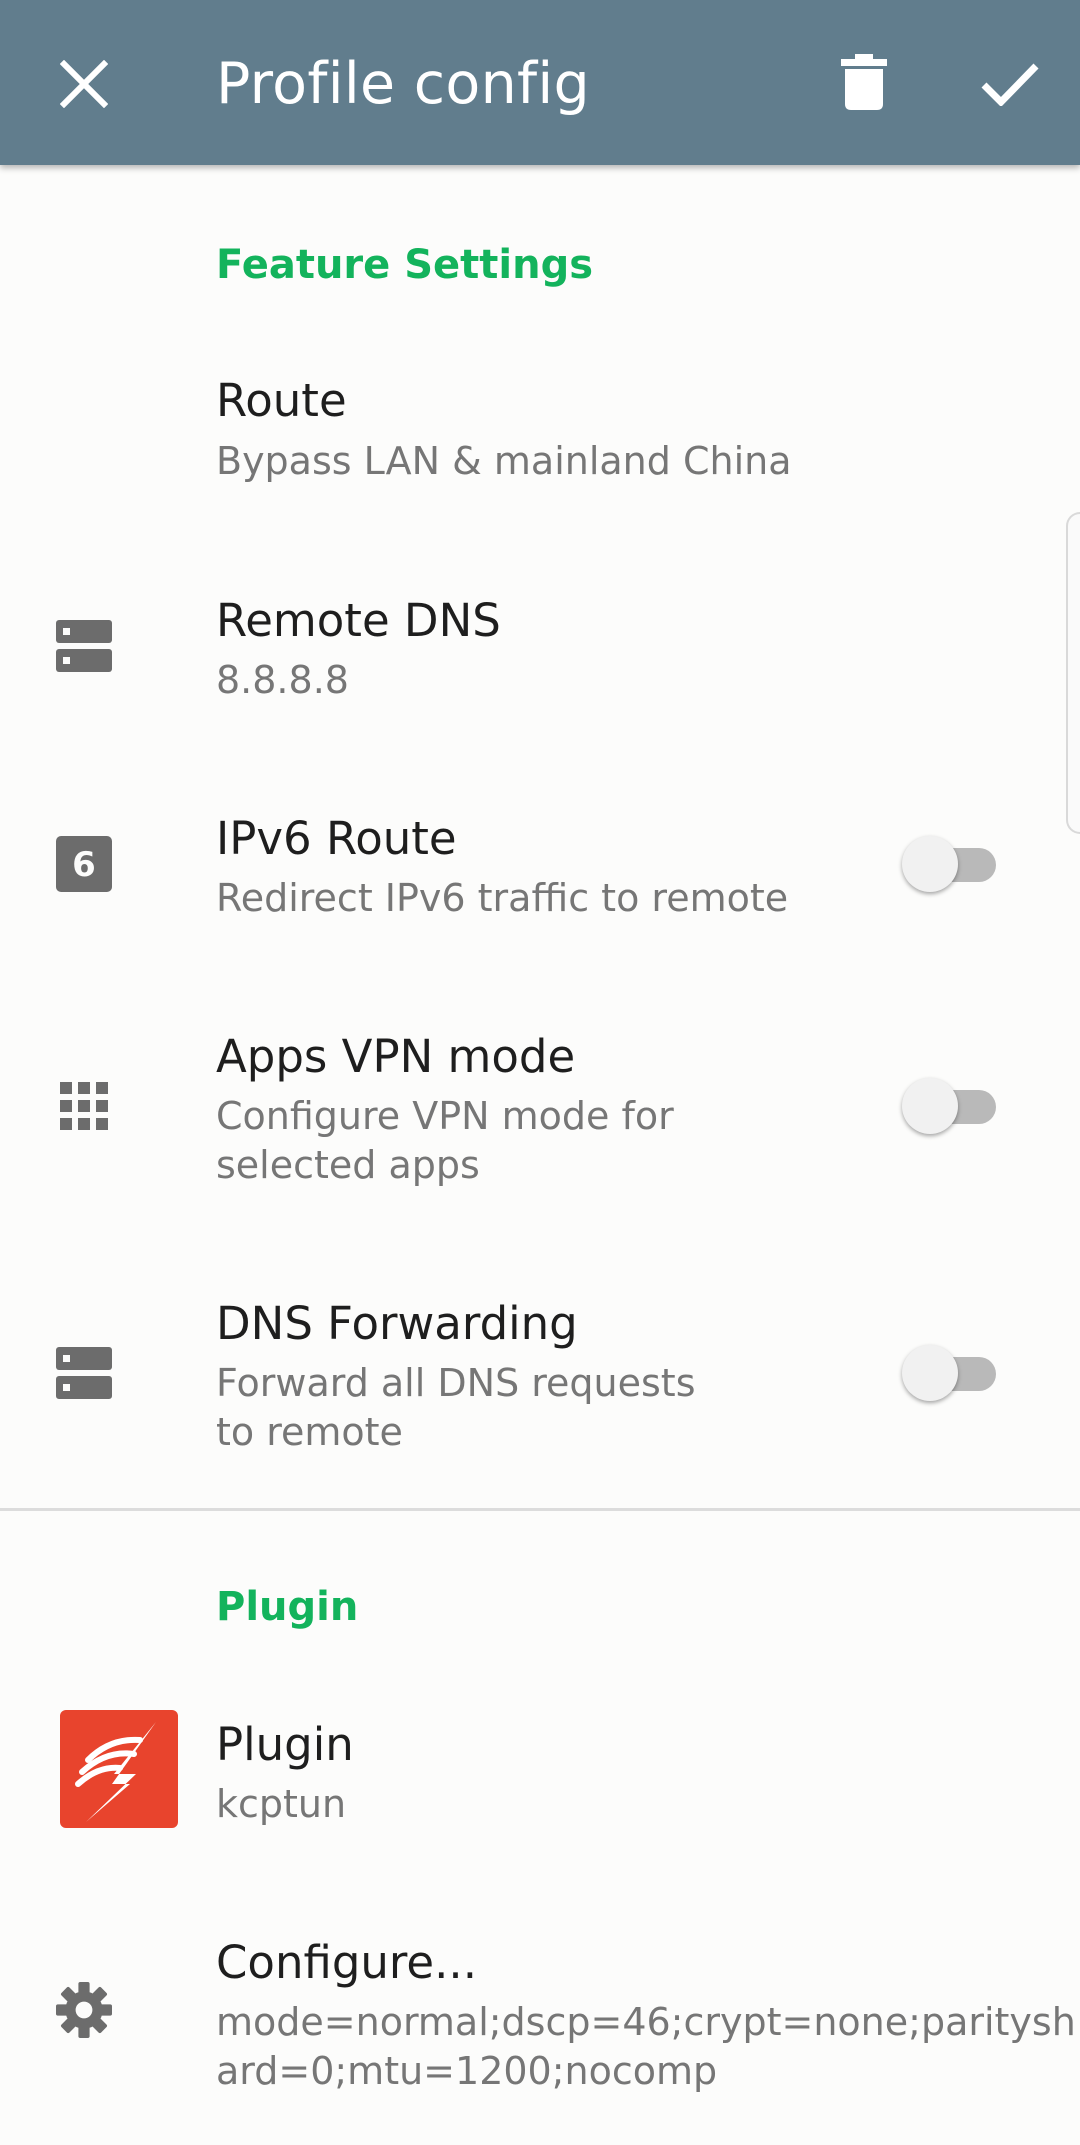 The width and height of the screenshot is (1080, 2145). I want to click on check-icon, so click(1010, 84).